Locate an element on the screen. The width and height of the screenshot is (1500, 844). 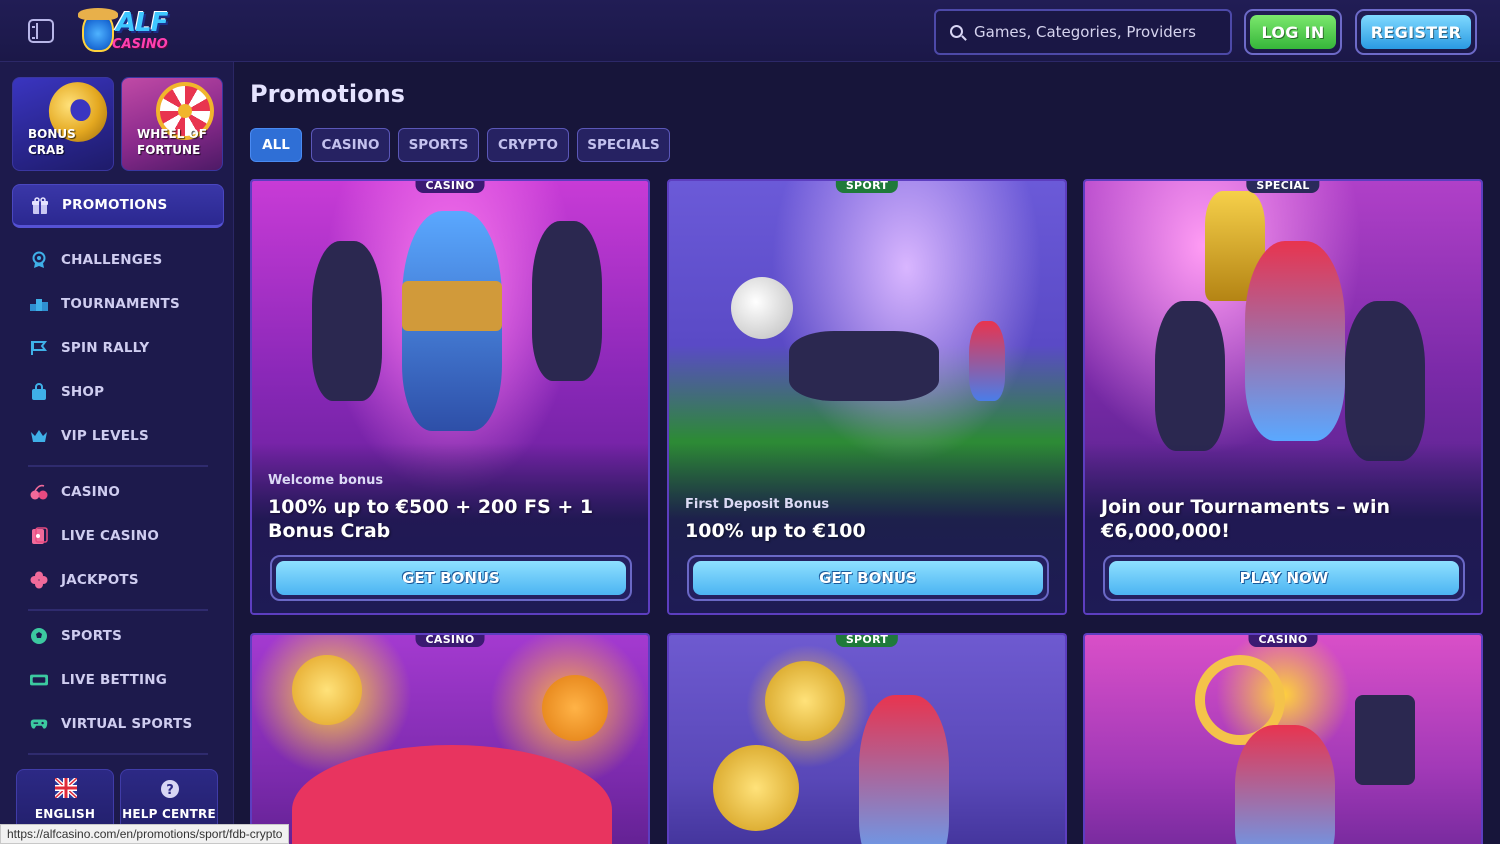
promo-title: Join our Tournaments – win €6,000,000! is located at coordinates (1245, 519).